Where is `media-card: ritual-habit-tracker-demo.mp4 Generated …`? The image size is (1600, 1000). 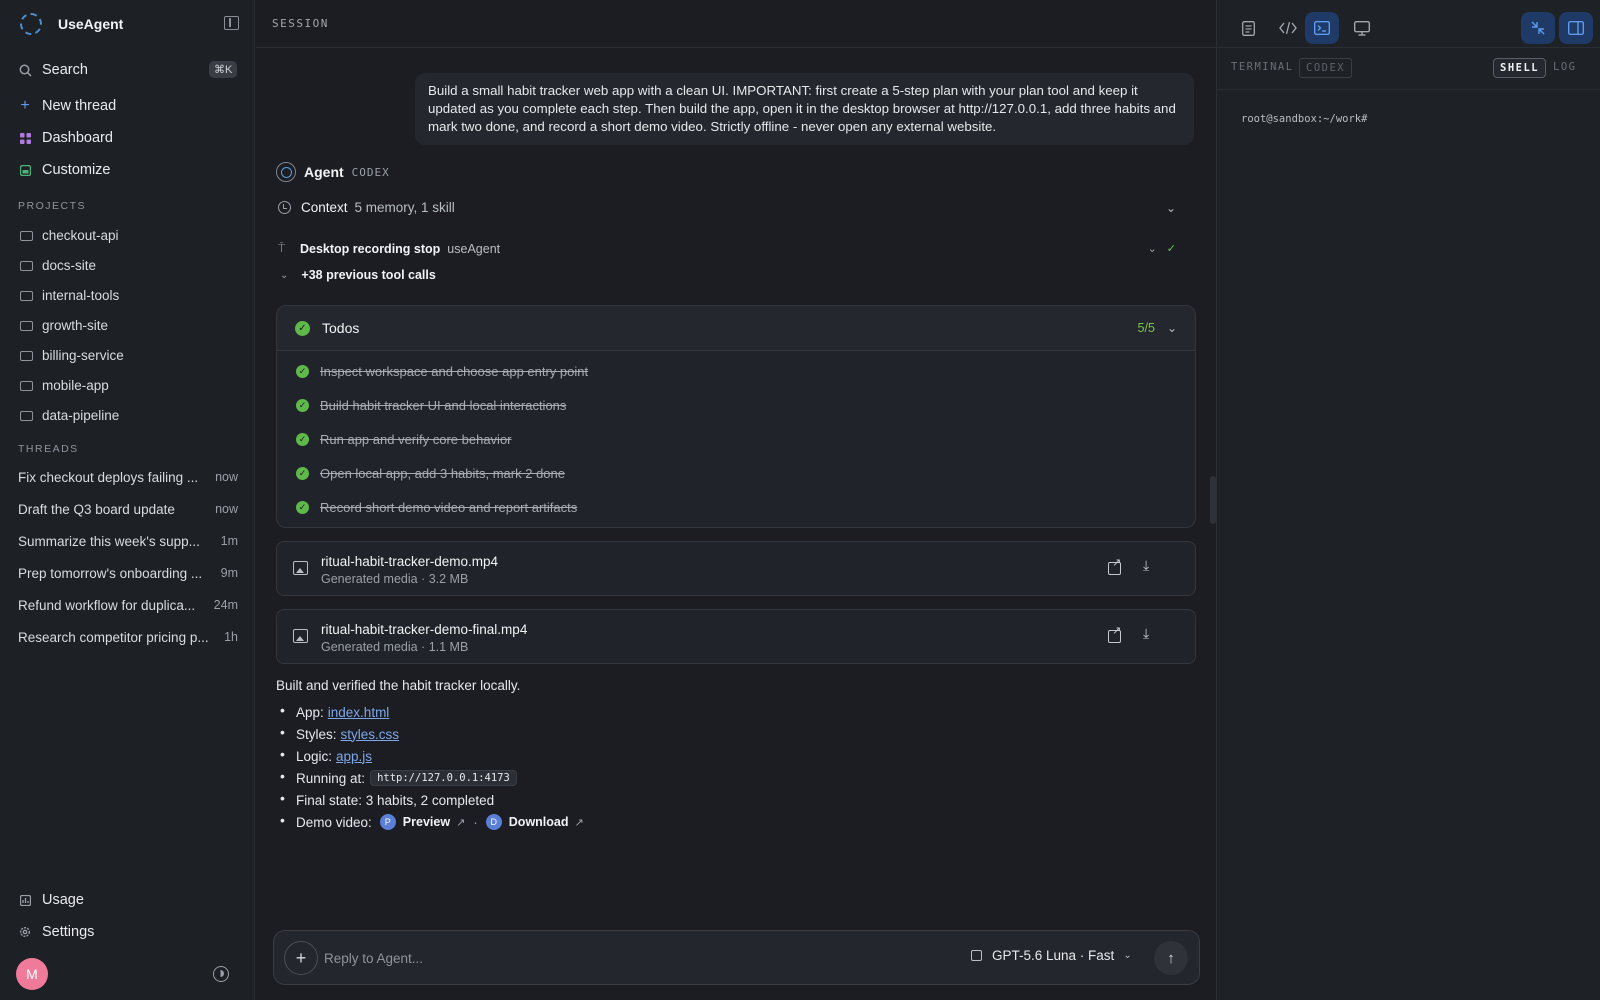
media-card: ritual-habit-tracker-demo.mp4 Generated … is located at coordinates (736, 568).